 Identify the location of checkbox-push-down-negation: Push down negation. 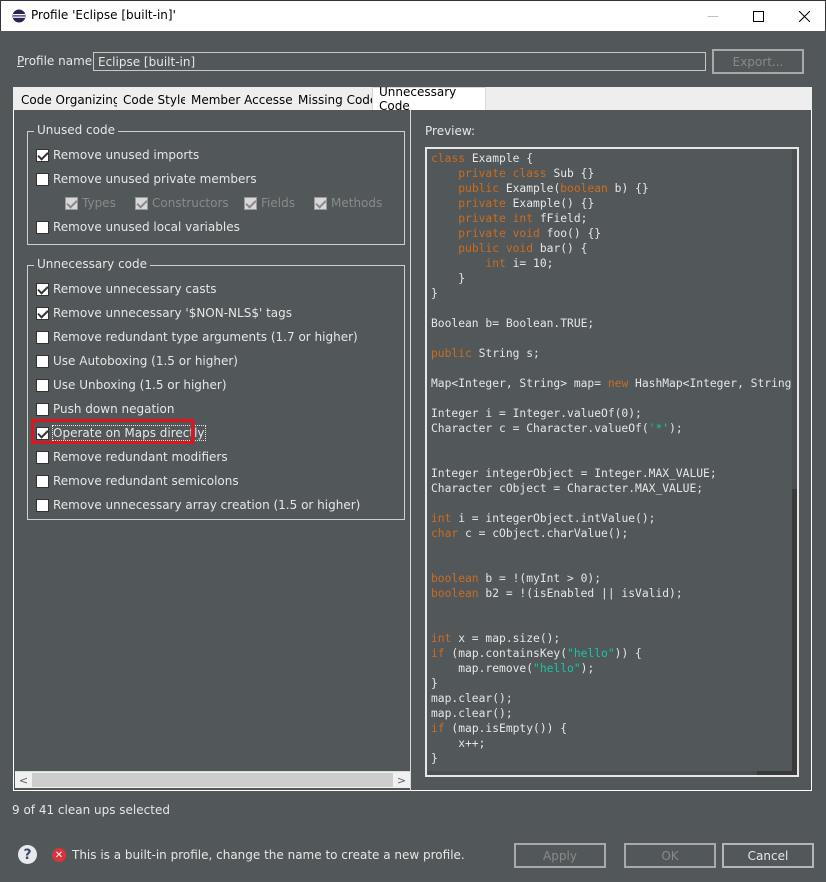
(105, 409).